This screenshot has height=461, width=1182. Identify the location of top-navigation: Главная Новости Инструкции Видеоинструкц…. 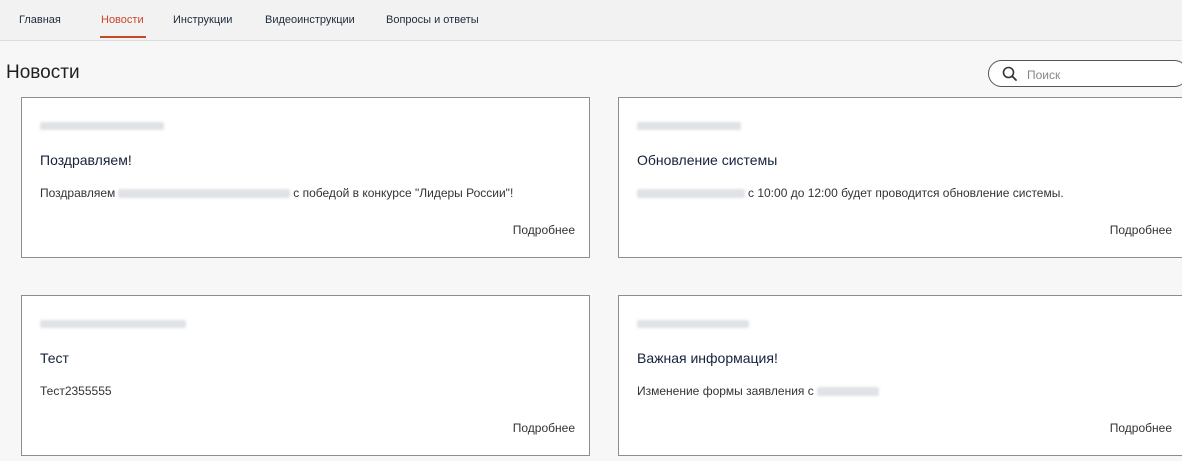
(591, 20).